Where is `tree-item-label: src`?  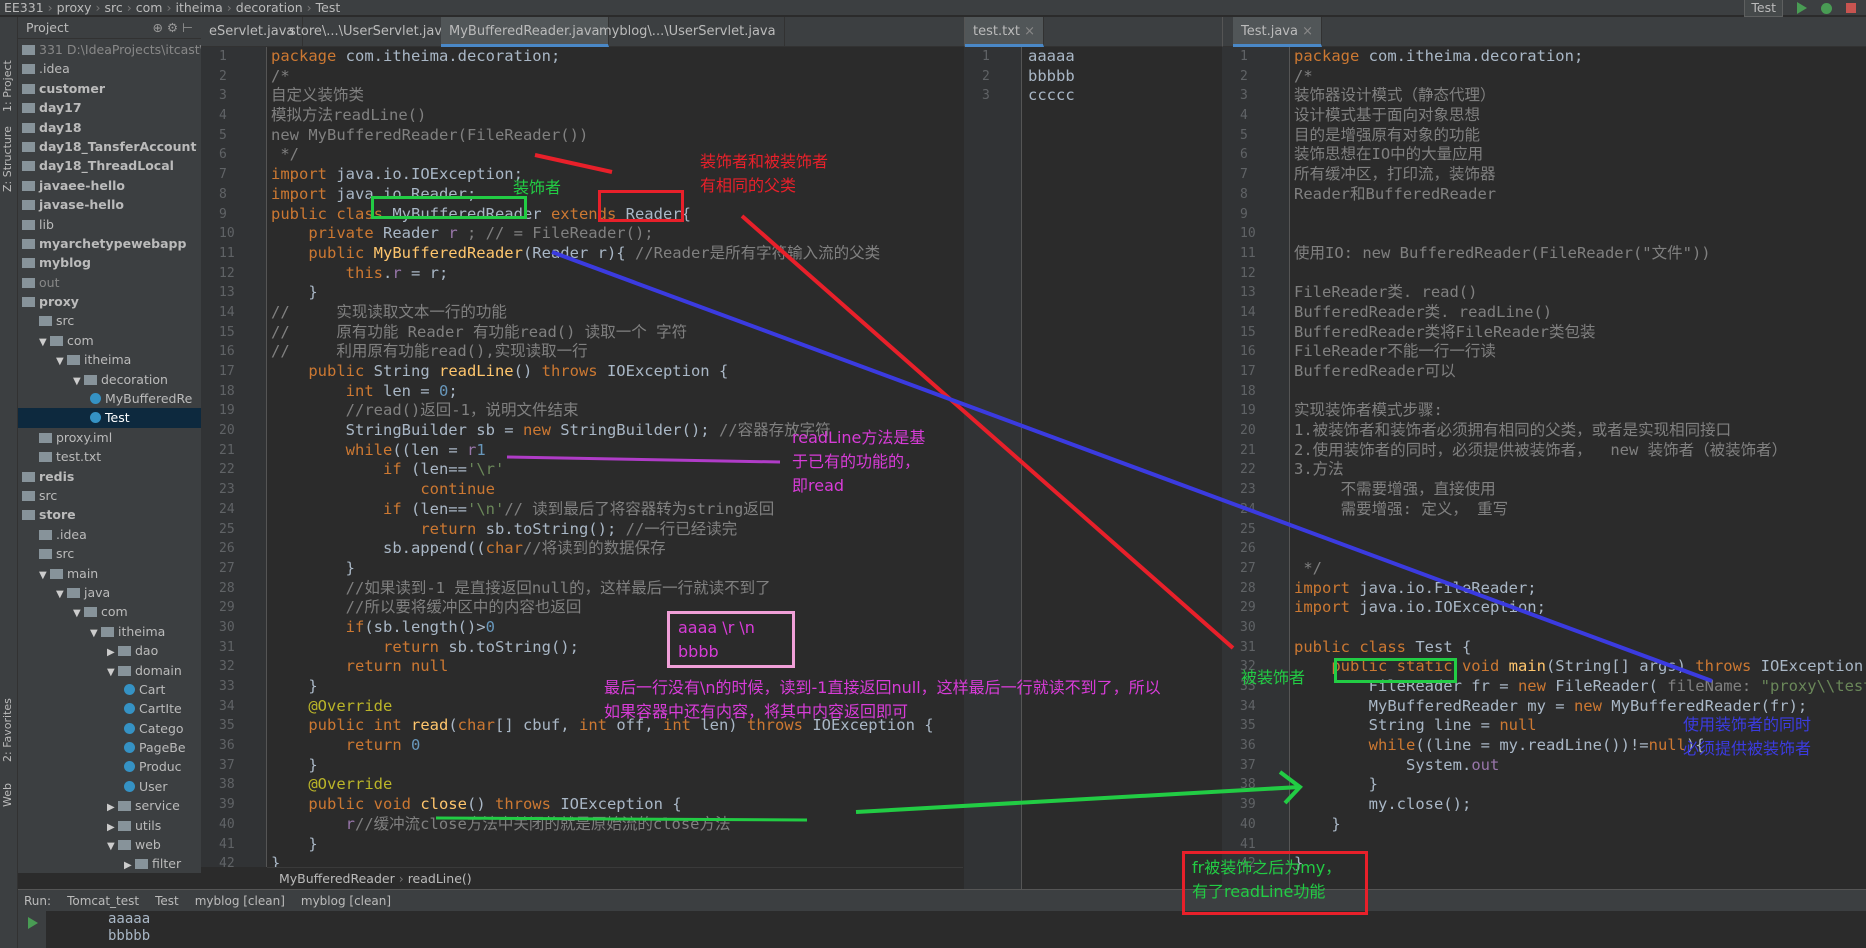
tree-item-label: src is located at coordinates (65, 321).